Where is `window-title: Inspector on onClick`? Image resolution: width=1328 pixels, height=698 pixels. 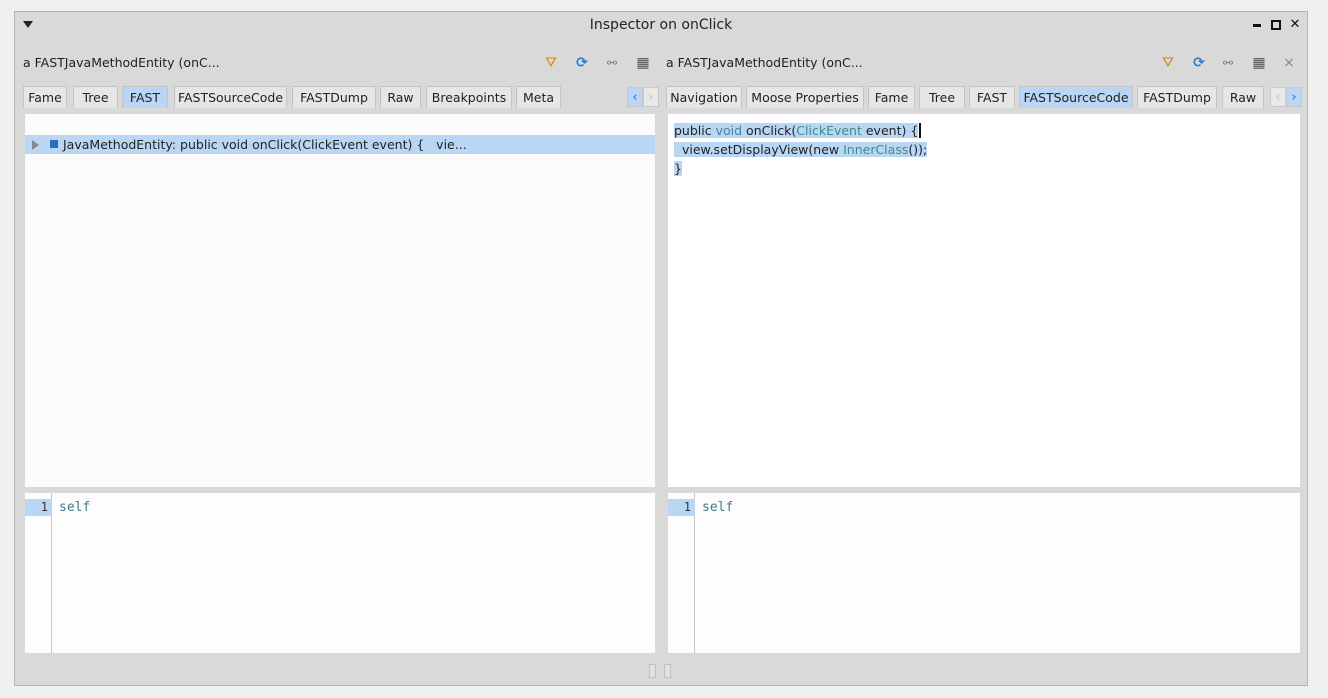
window-title: Inspector on onClick is located at coordinates (661, 25).